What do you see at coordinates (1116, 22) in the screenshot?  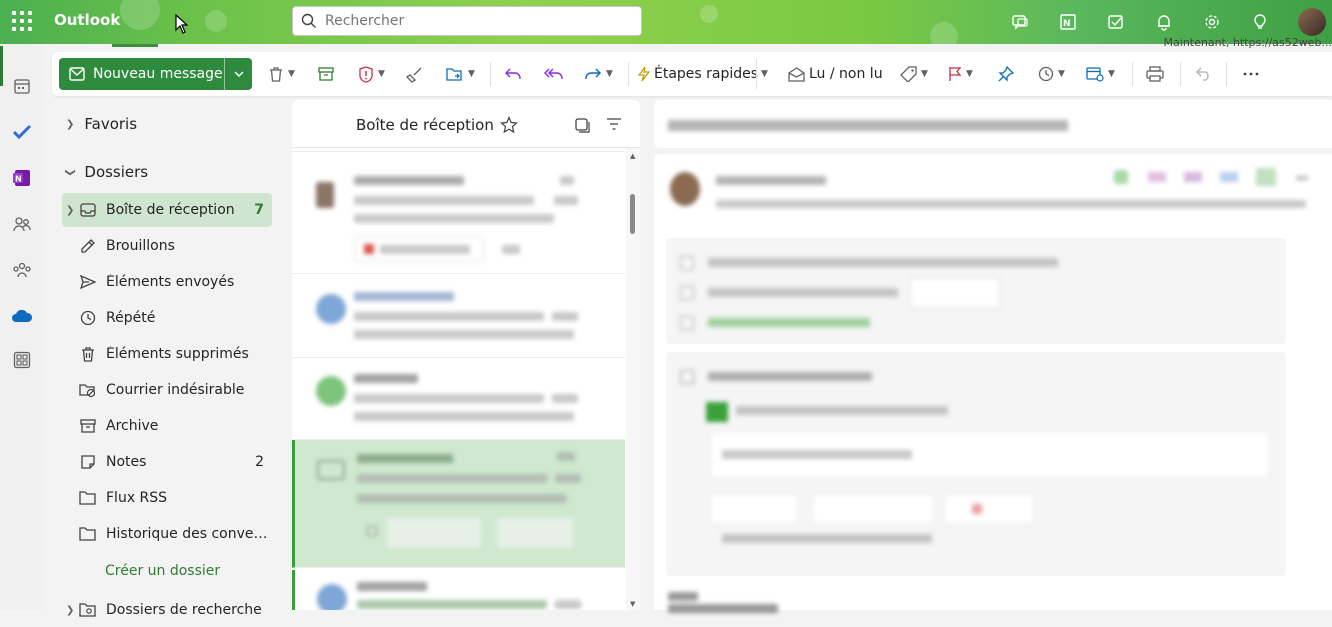 I see `tasks-icon` at bounding box center [1116, 22].